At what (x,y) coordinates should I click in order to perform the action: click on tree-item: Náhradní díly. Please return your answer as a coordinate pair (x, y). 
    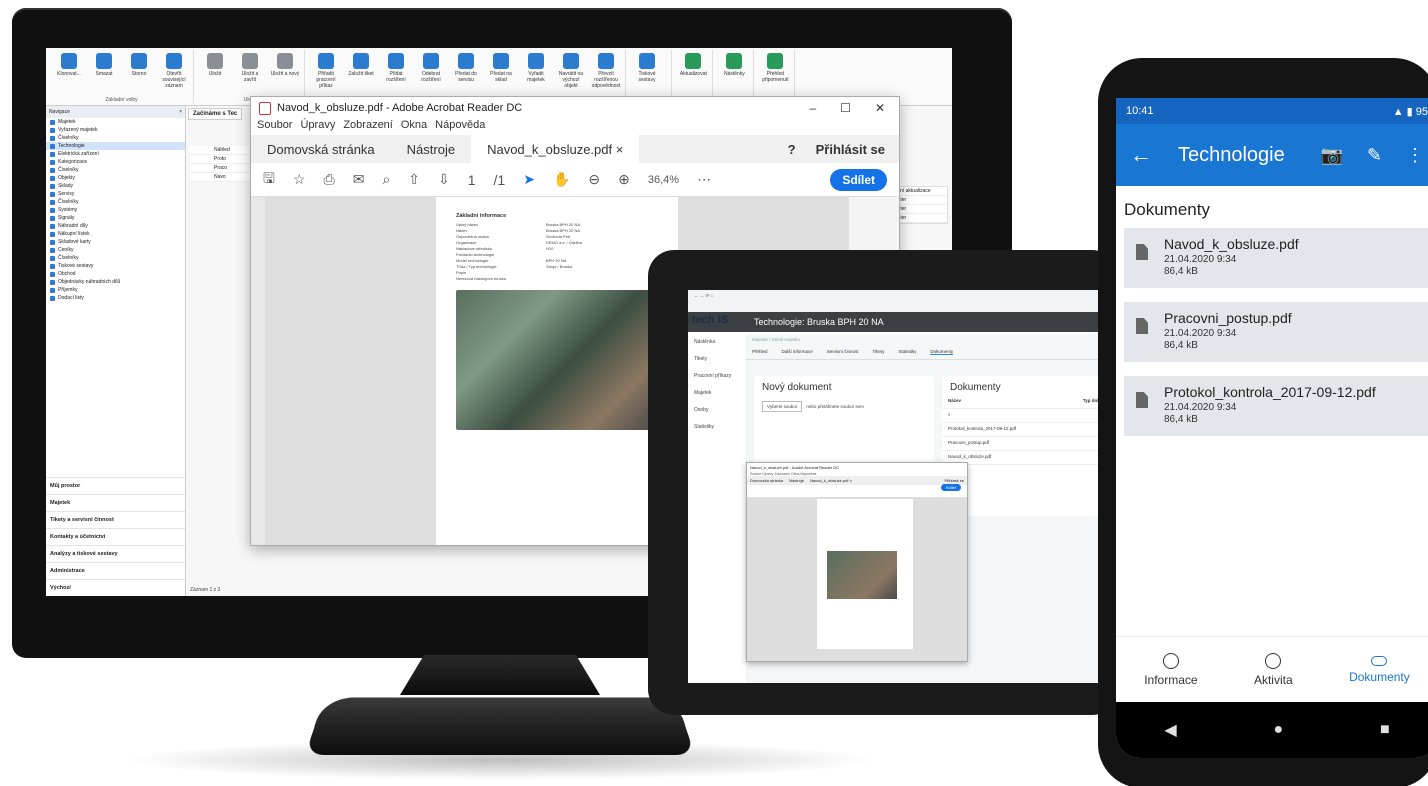
    Looking at the image, I should click on (115, 226).